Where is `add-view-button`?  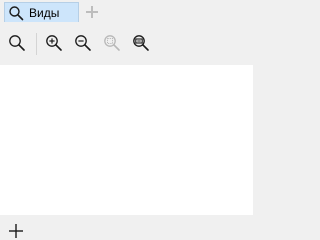
add-view-button is located at coordinates (16, 231).